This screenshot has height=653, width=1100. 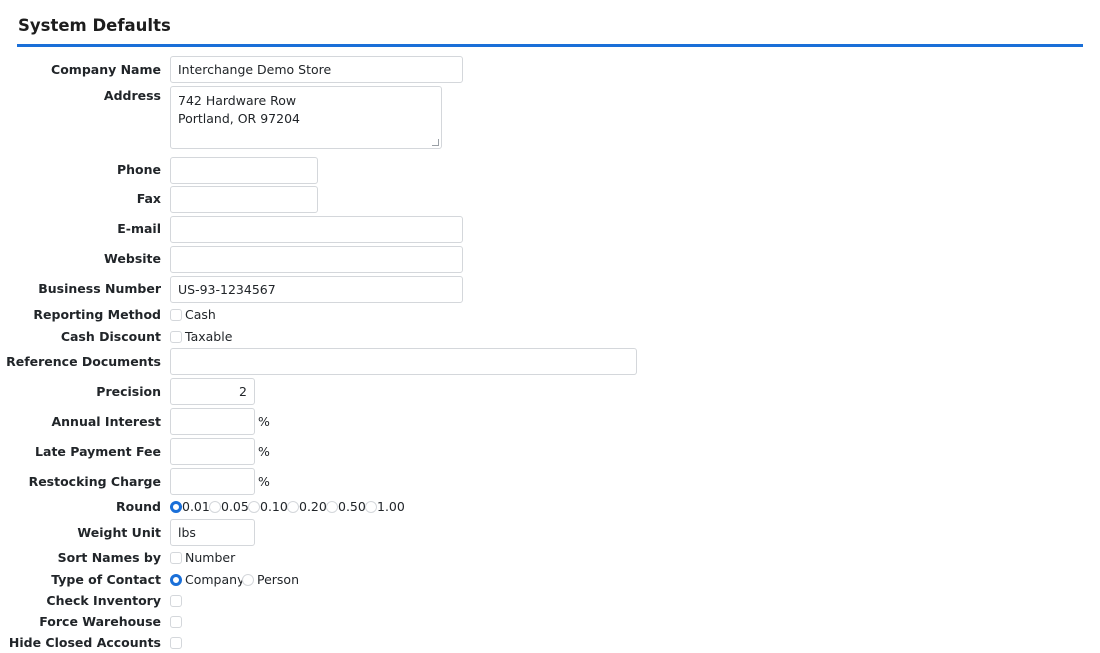 I want to click on round-option-0-05: 0.05, so click(x=235, y=507).